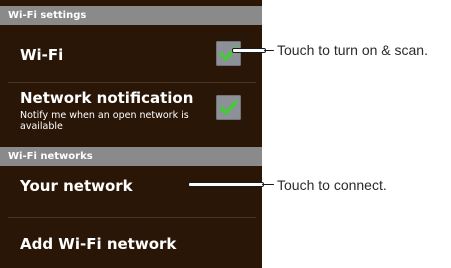 The height and width of the screenshot is (268, 451). I want to click on section-header-wifi-settings: Wi-Fi settings, so click(131, 15).